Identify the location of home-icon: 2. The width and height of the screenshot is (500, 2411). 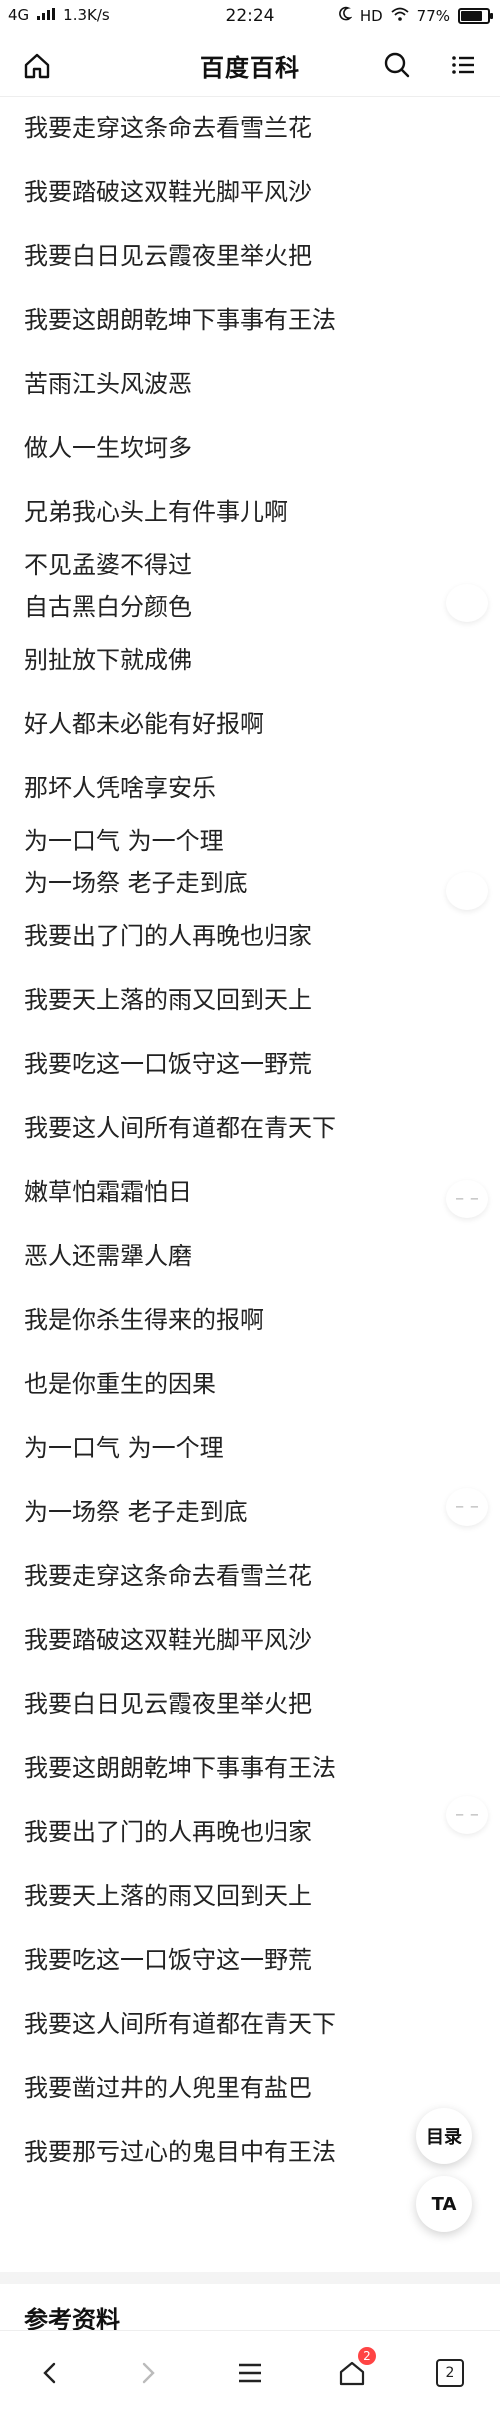
(354, 2370).